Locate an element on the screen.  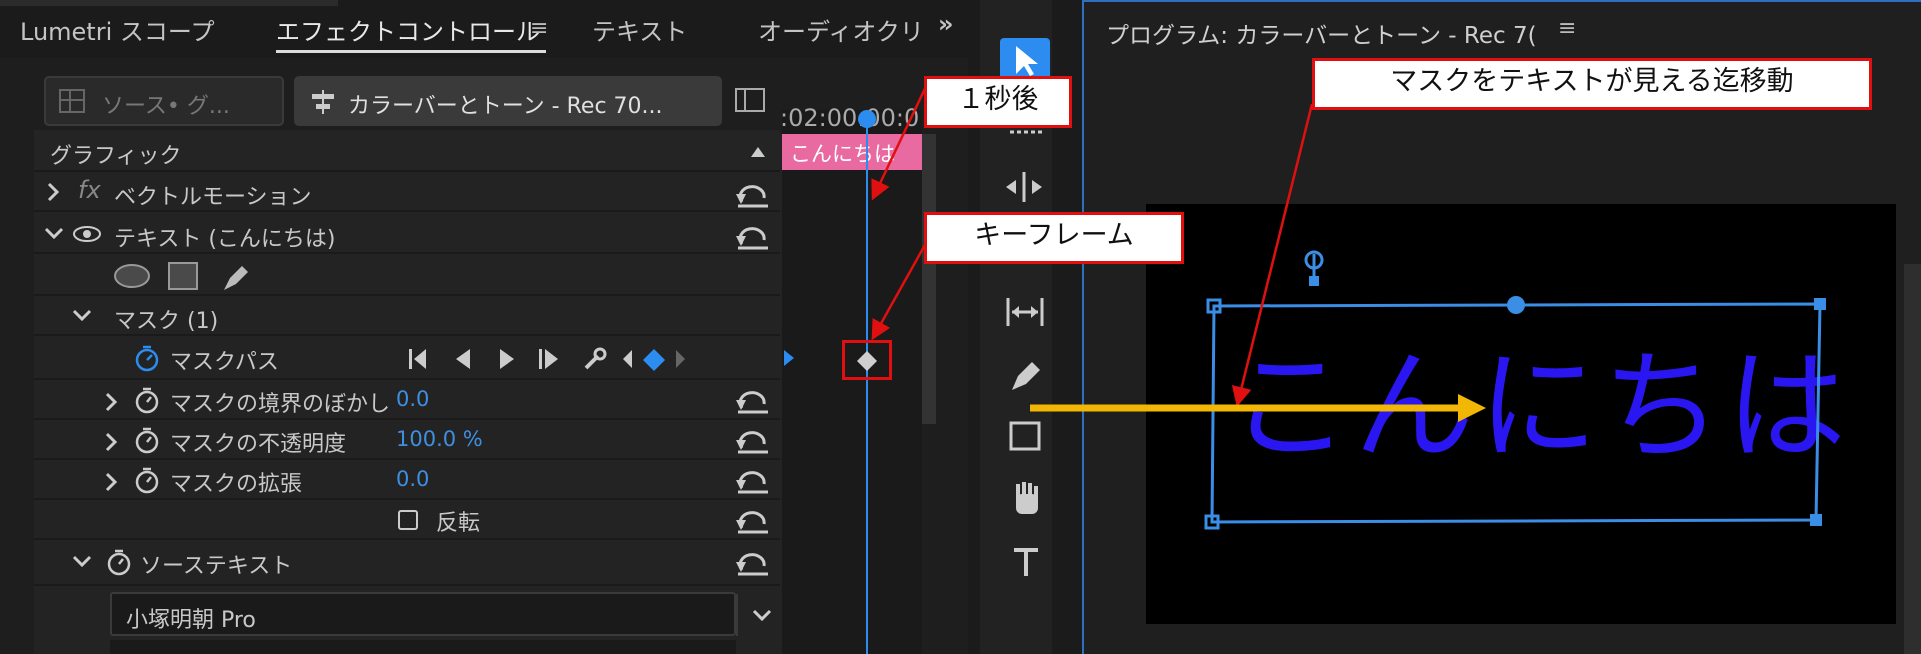
callout-one-second: １秒後 is located at coordinates (998, 102).